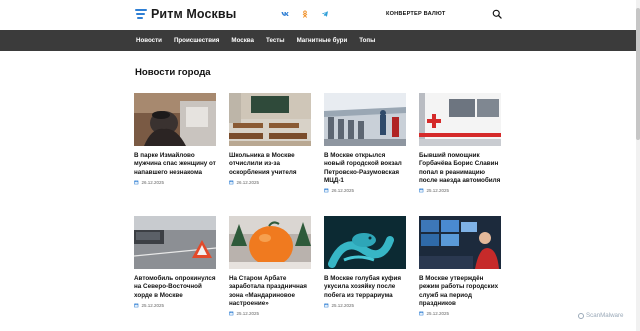  What do you see at coordinates (322, 40) in the screenshot?
I see `nav-item-magnetic-storms: Магнитные бури` at bounding box center [322, 40].